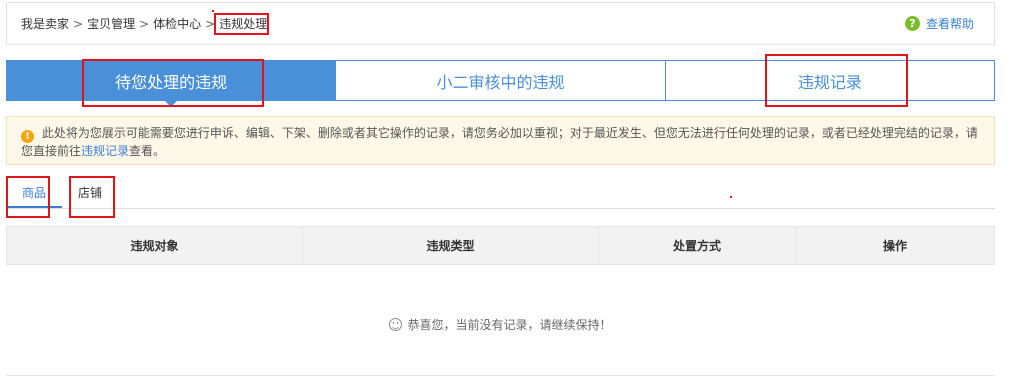  What do you see at coordinates (111, 23) in the screenshot?
I see `breadcrumb-item-product-management: 宝贝管理` at bounding box center [111, 23].